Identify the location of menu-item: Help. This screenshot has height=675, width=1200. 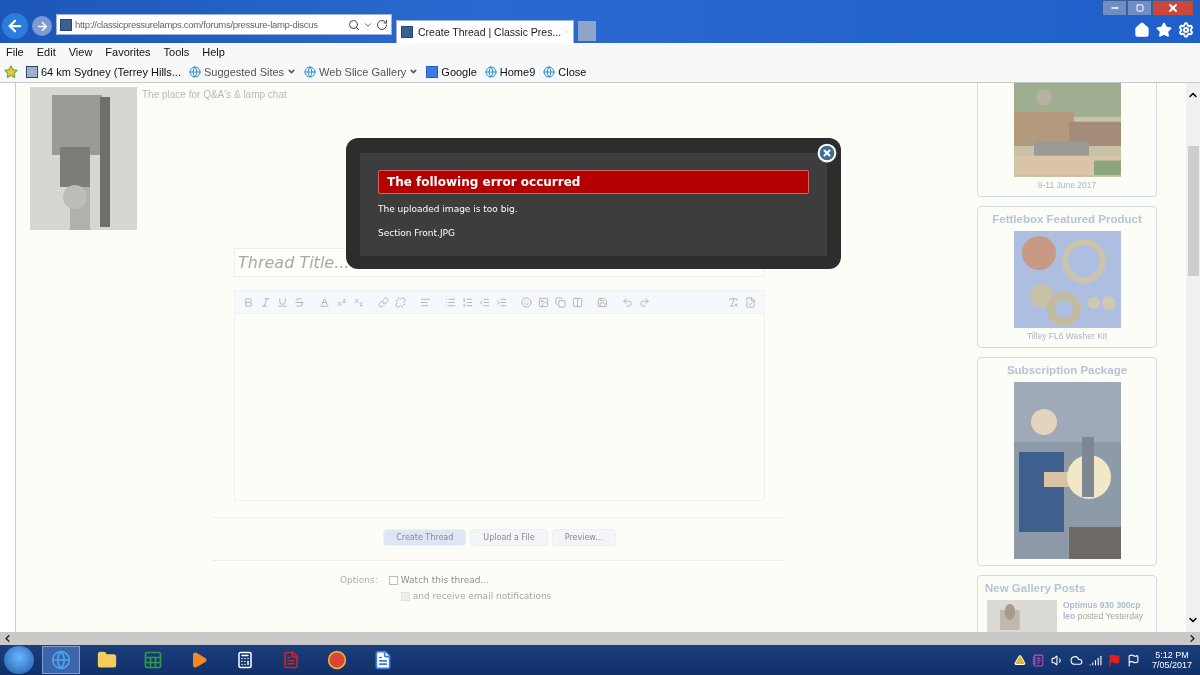
(213, 52).